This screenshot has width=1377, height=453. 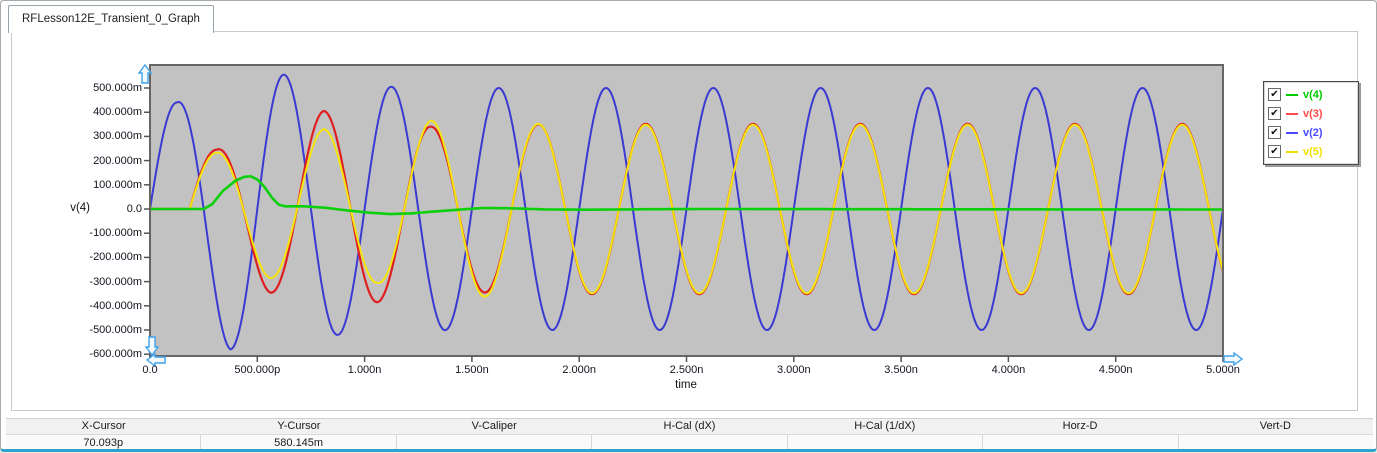 What do you see at coordinates (793, 370) in the screenshot?
I see `x-tick-label: 3.000n` at bounding box center [793, 370].